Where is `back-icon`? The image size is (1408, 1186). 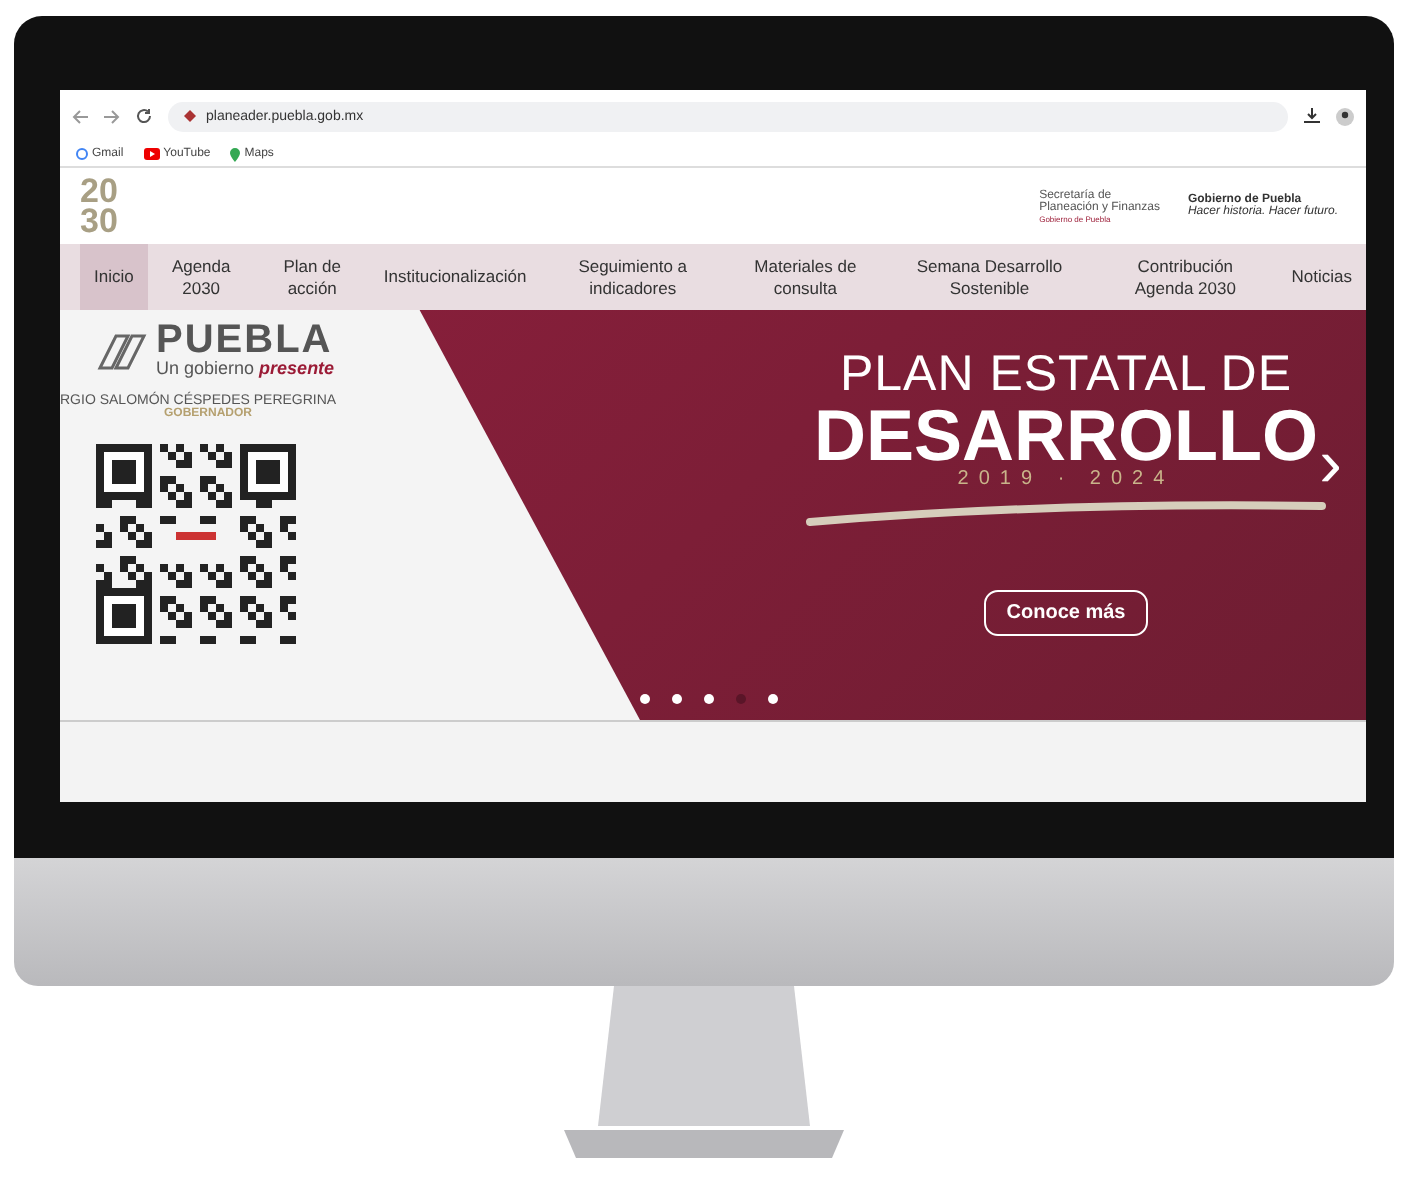
back-icon is located at coordinates (80, 116).